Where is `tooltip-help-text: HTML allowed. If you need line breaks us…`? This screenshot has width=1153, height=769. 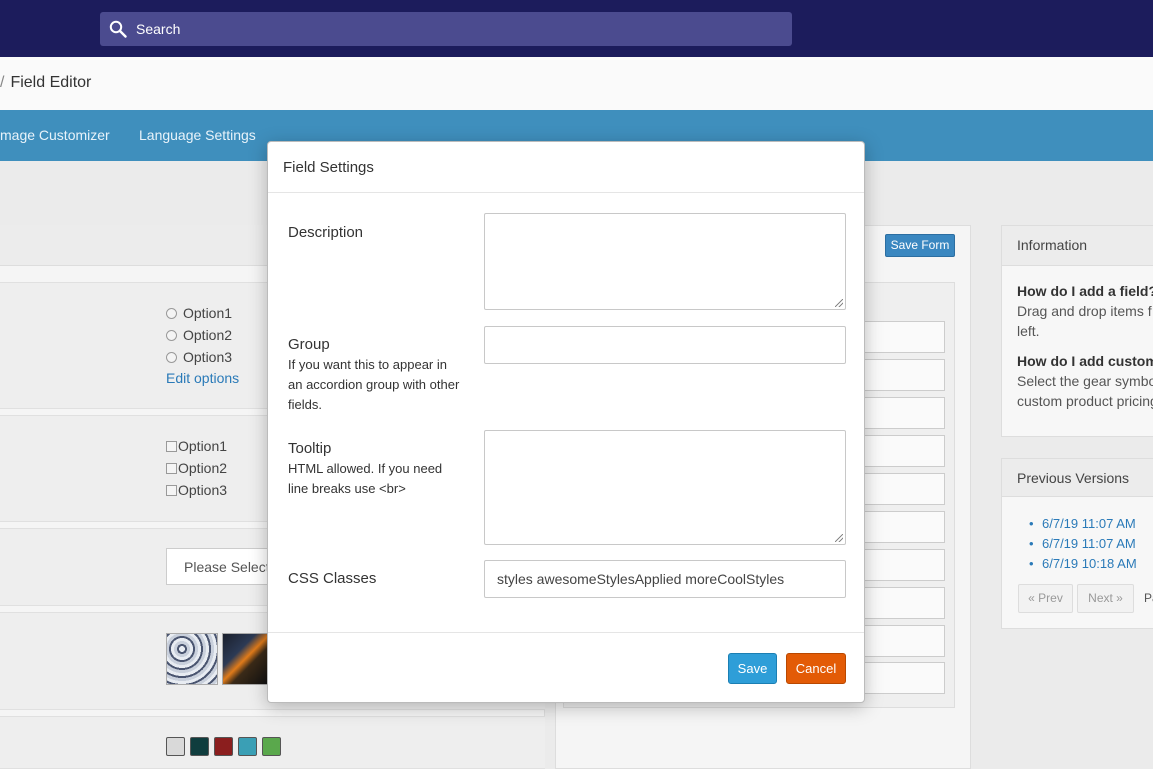 tooltip-help-text: HTML allowed. If you need line breaks us… is located at coordinates (365, 478).